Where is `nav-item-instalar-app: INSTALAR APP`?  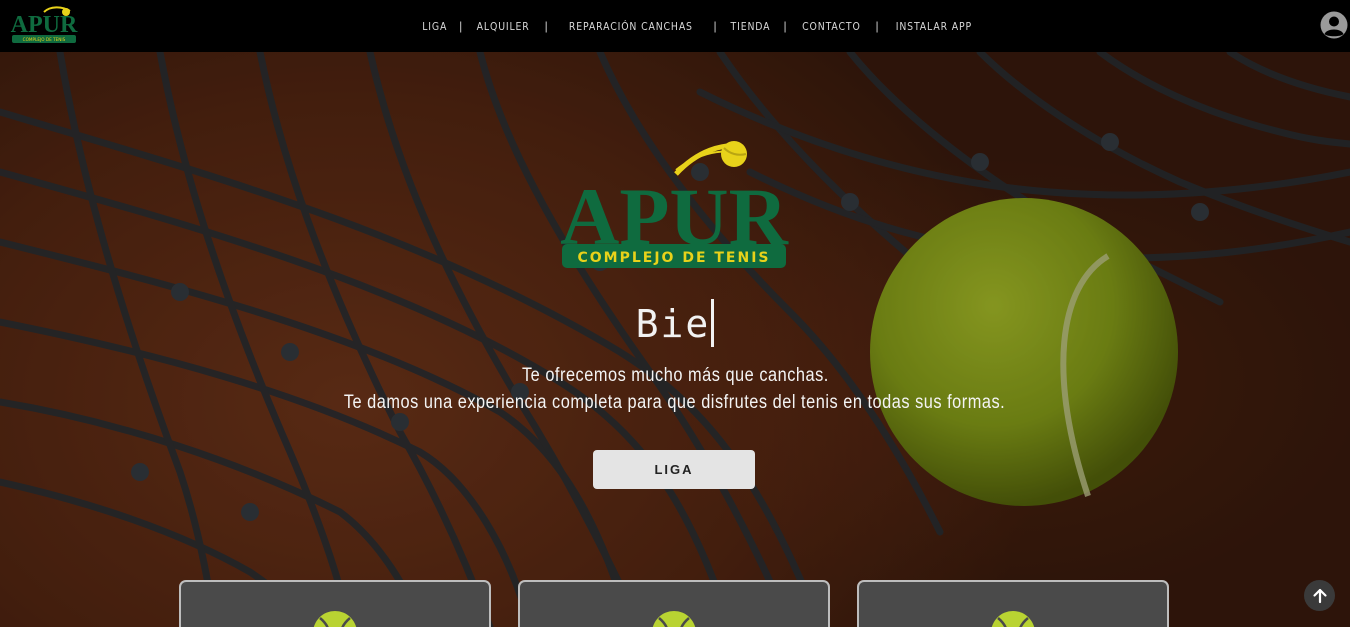
nav-item-instalar-app: INSTALAR APP is located at coordinates (934, 26).